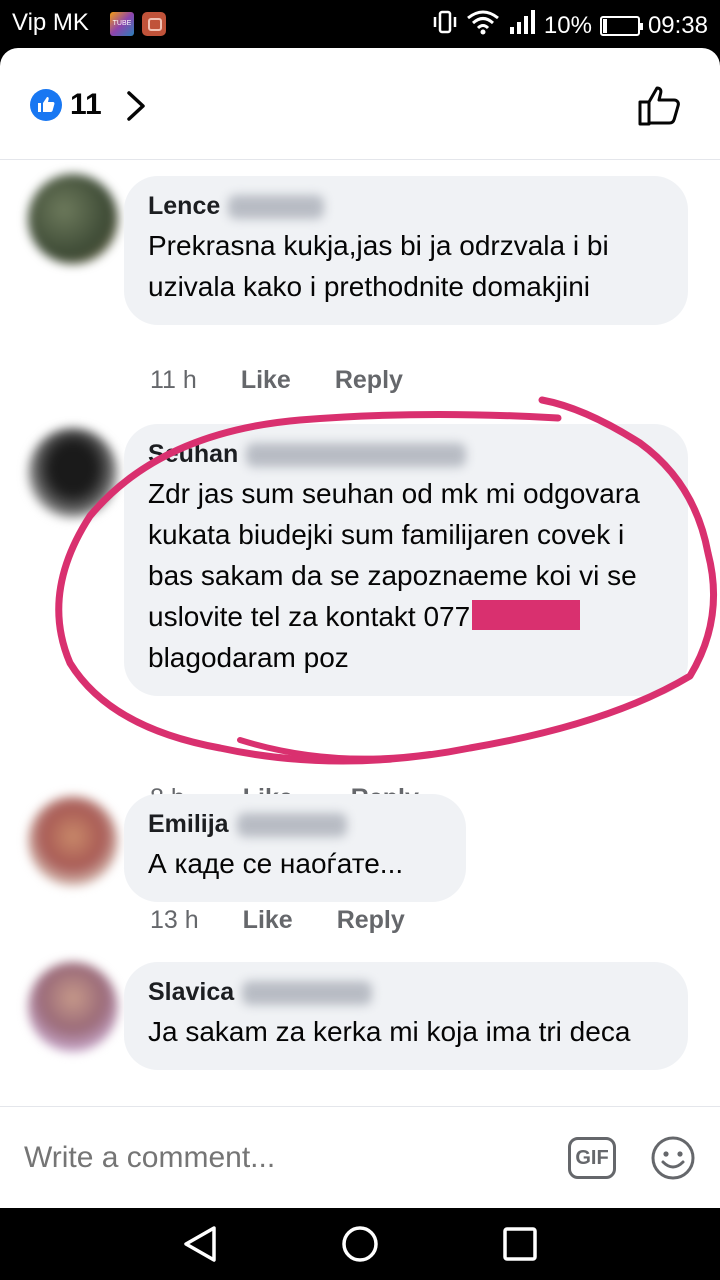 The height and width of the screenshot is (1280, 720). I want to click on comment-author: Seuhan, so click(193, 454).